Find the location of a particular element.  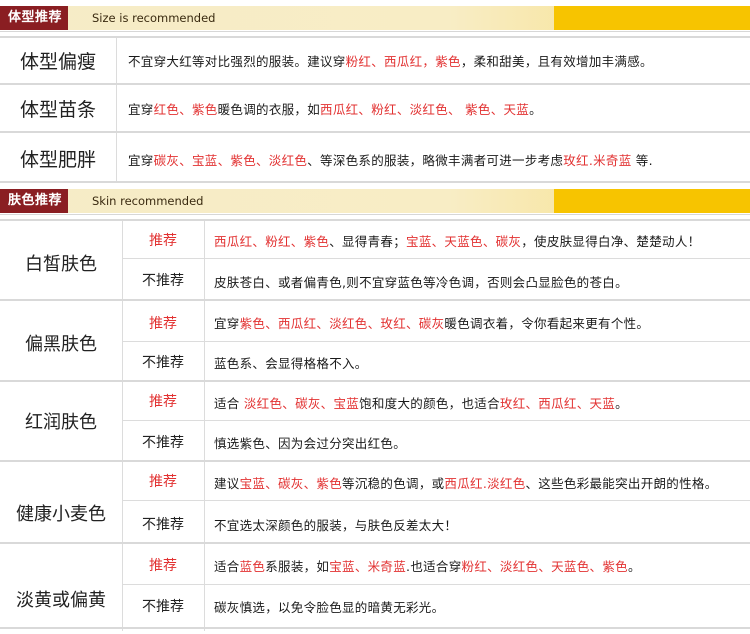

not-recommend-text: 不宜选太深颜色的服装，与肤色反差太大！ is located at coordinates (336, 525).